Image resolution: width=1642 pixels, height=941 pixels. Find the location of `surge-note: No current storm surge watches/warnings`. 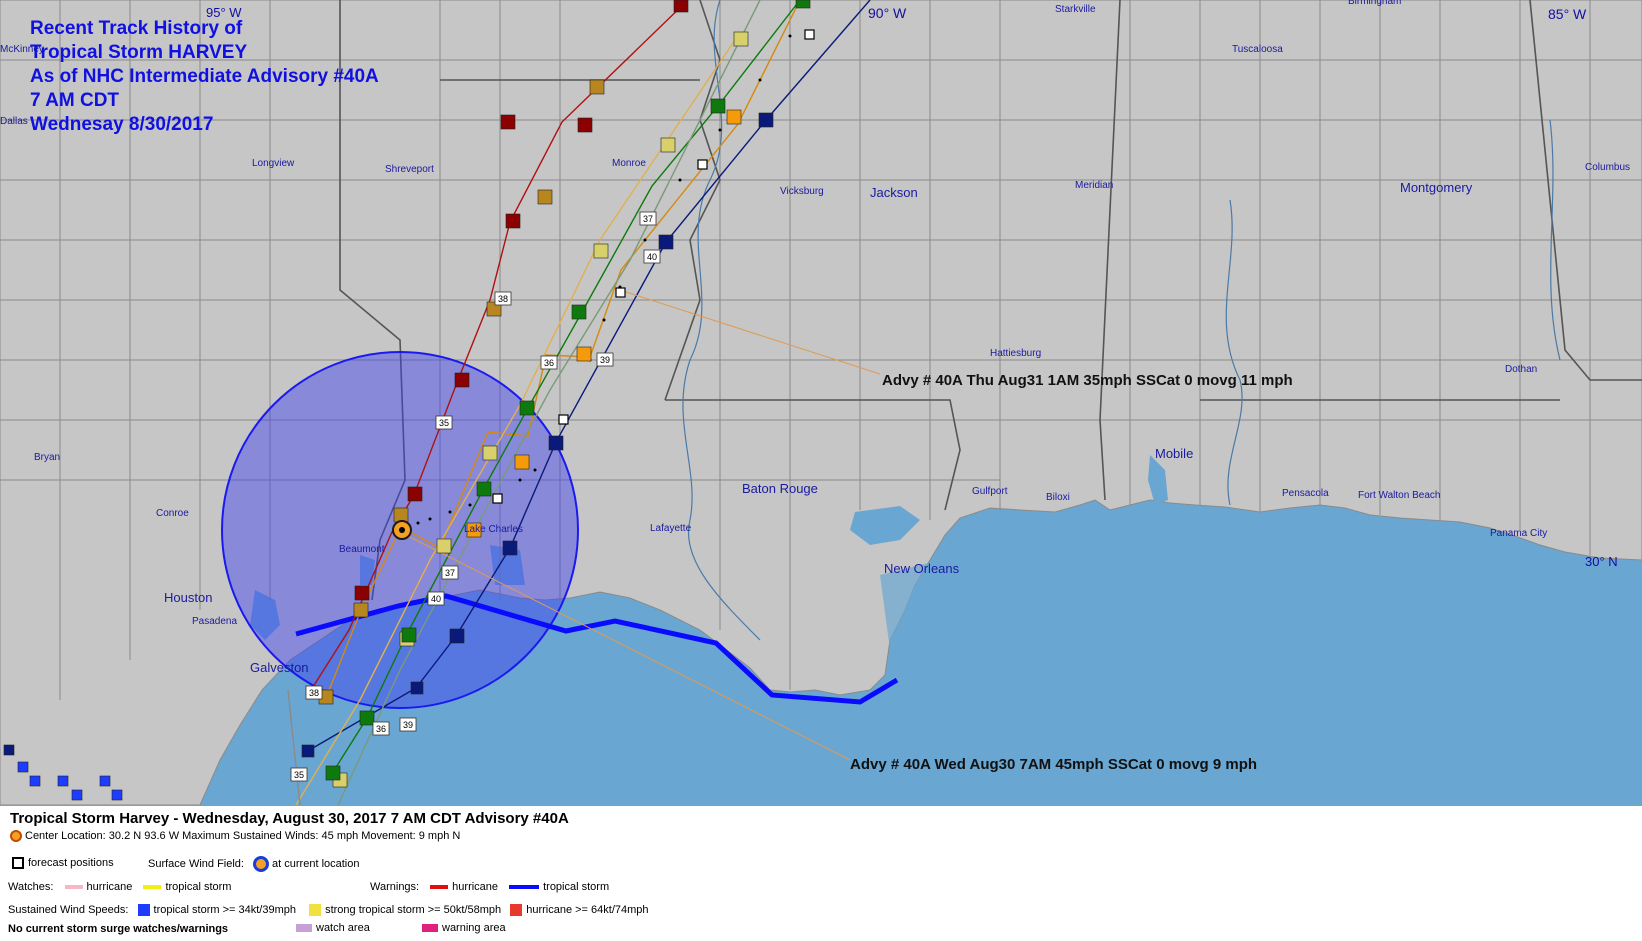

surge-note: No current storm surge watches/warnings is located at coordinates (118, 929).